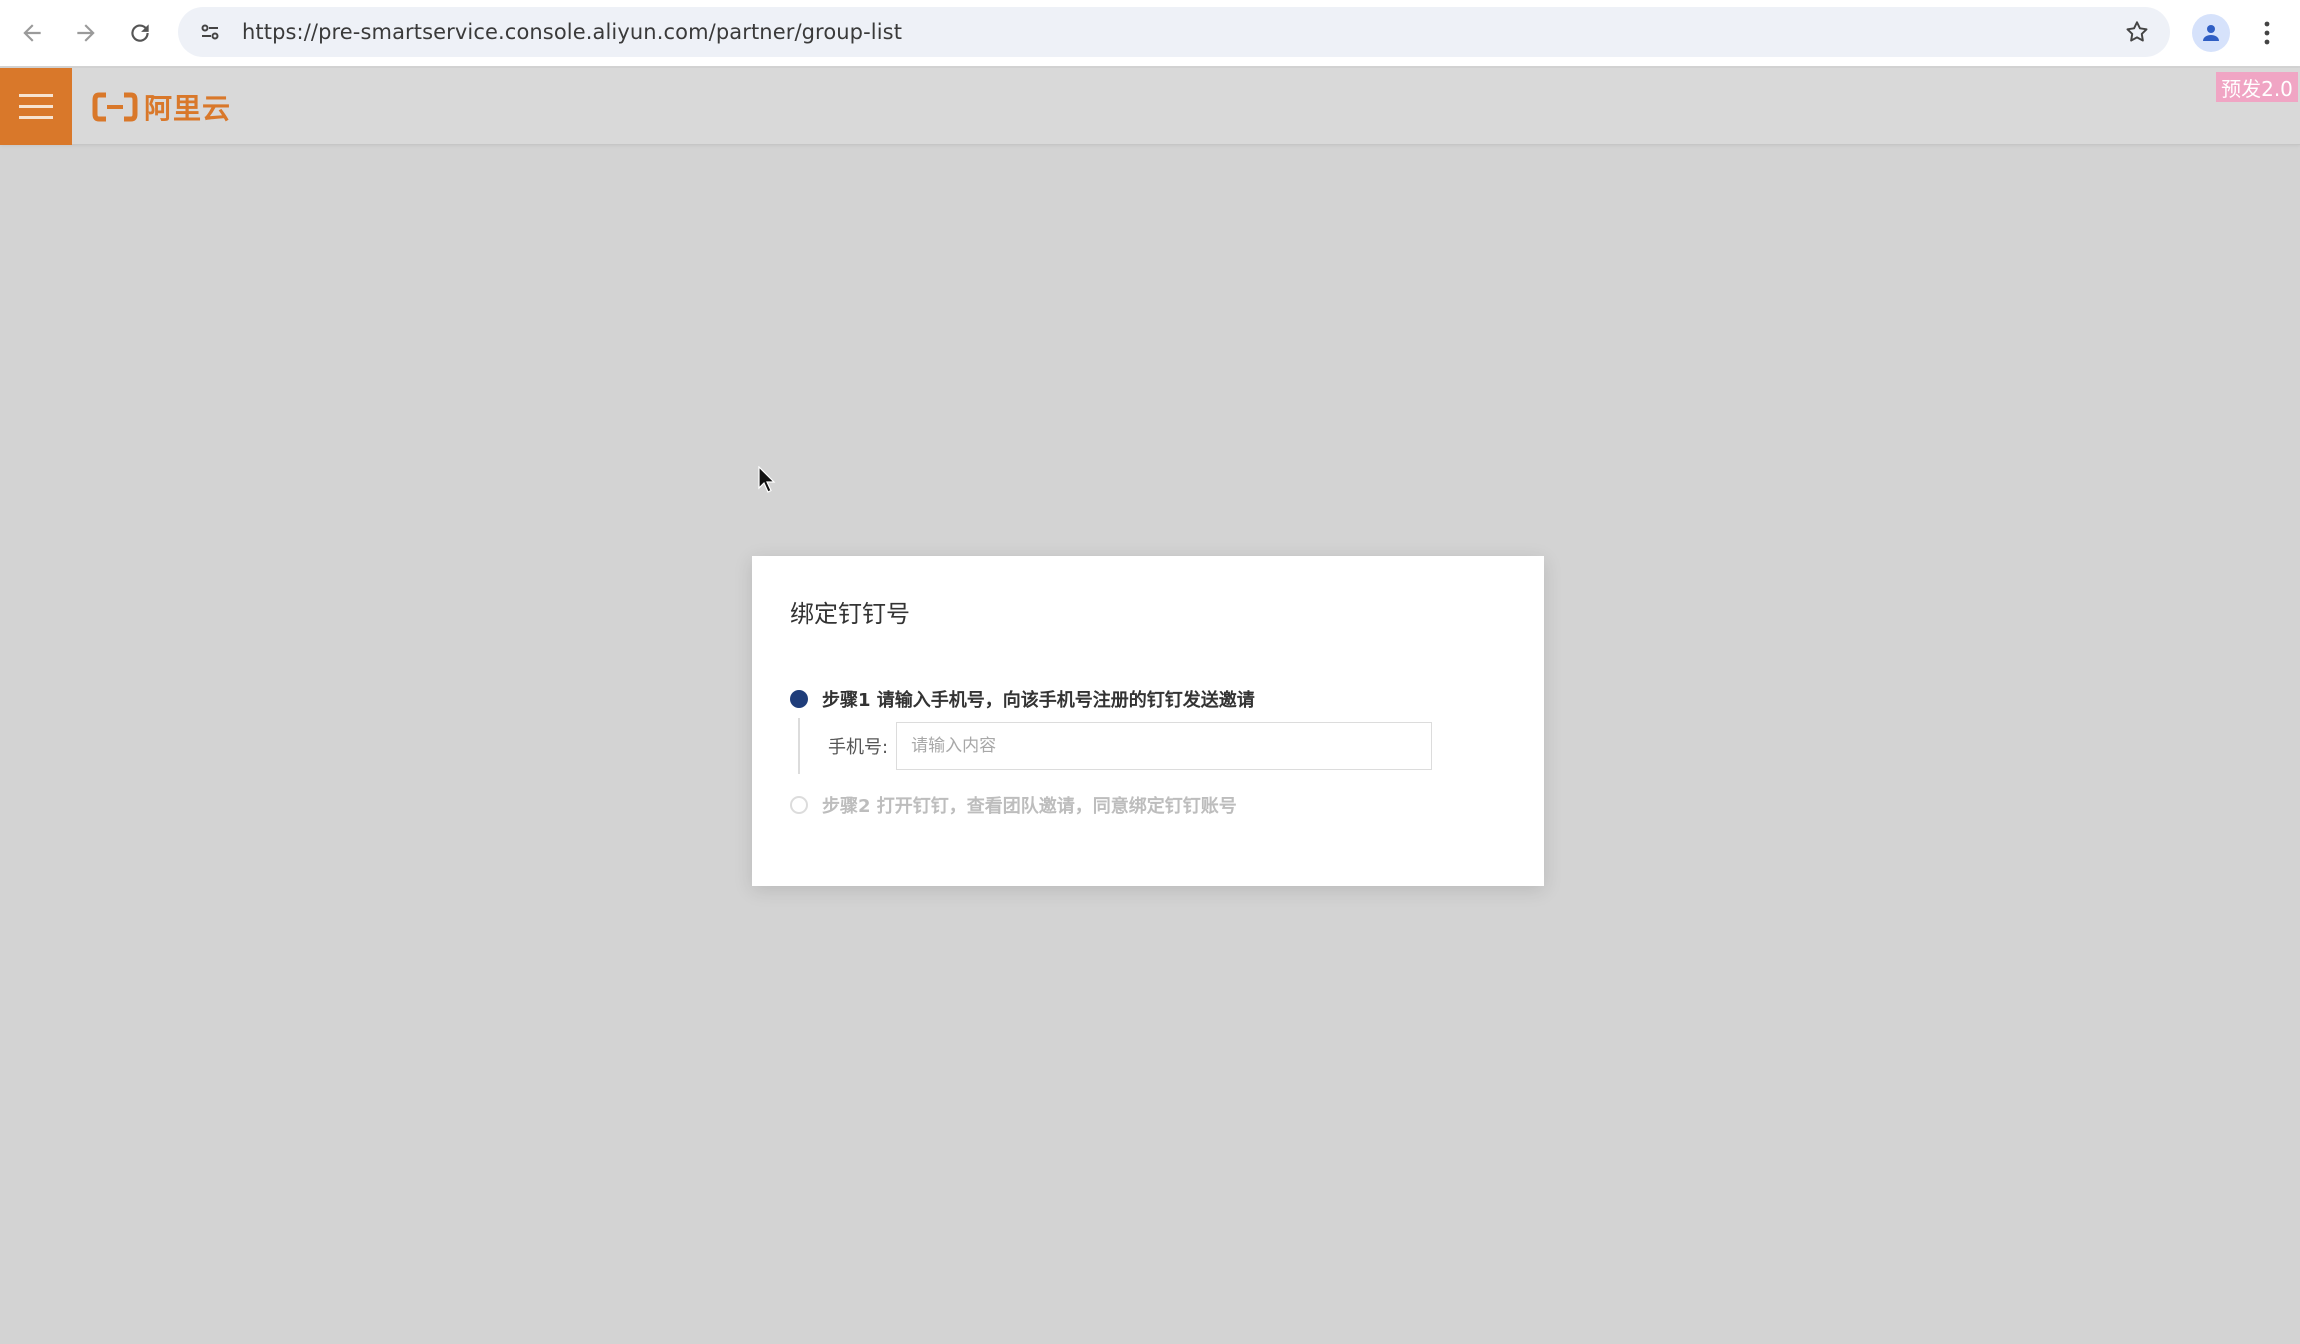 The width and height of the screenshot is (2300, 1344). What do you see at coordinates (1038, 700) in the screenshot?
I see `step-1-text: 步骤1 请输入手机号，向该手机号注册的钉钉发送邀请` at bounding box center [1038, 700].